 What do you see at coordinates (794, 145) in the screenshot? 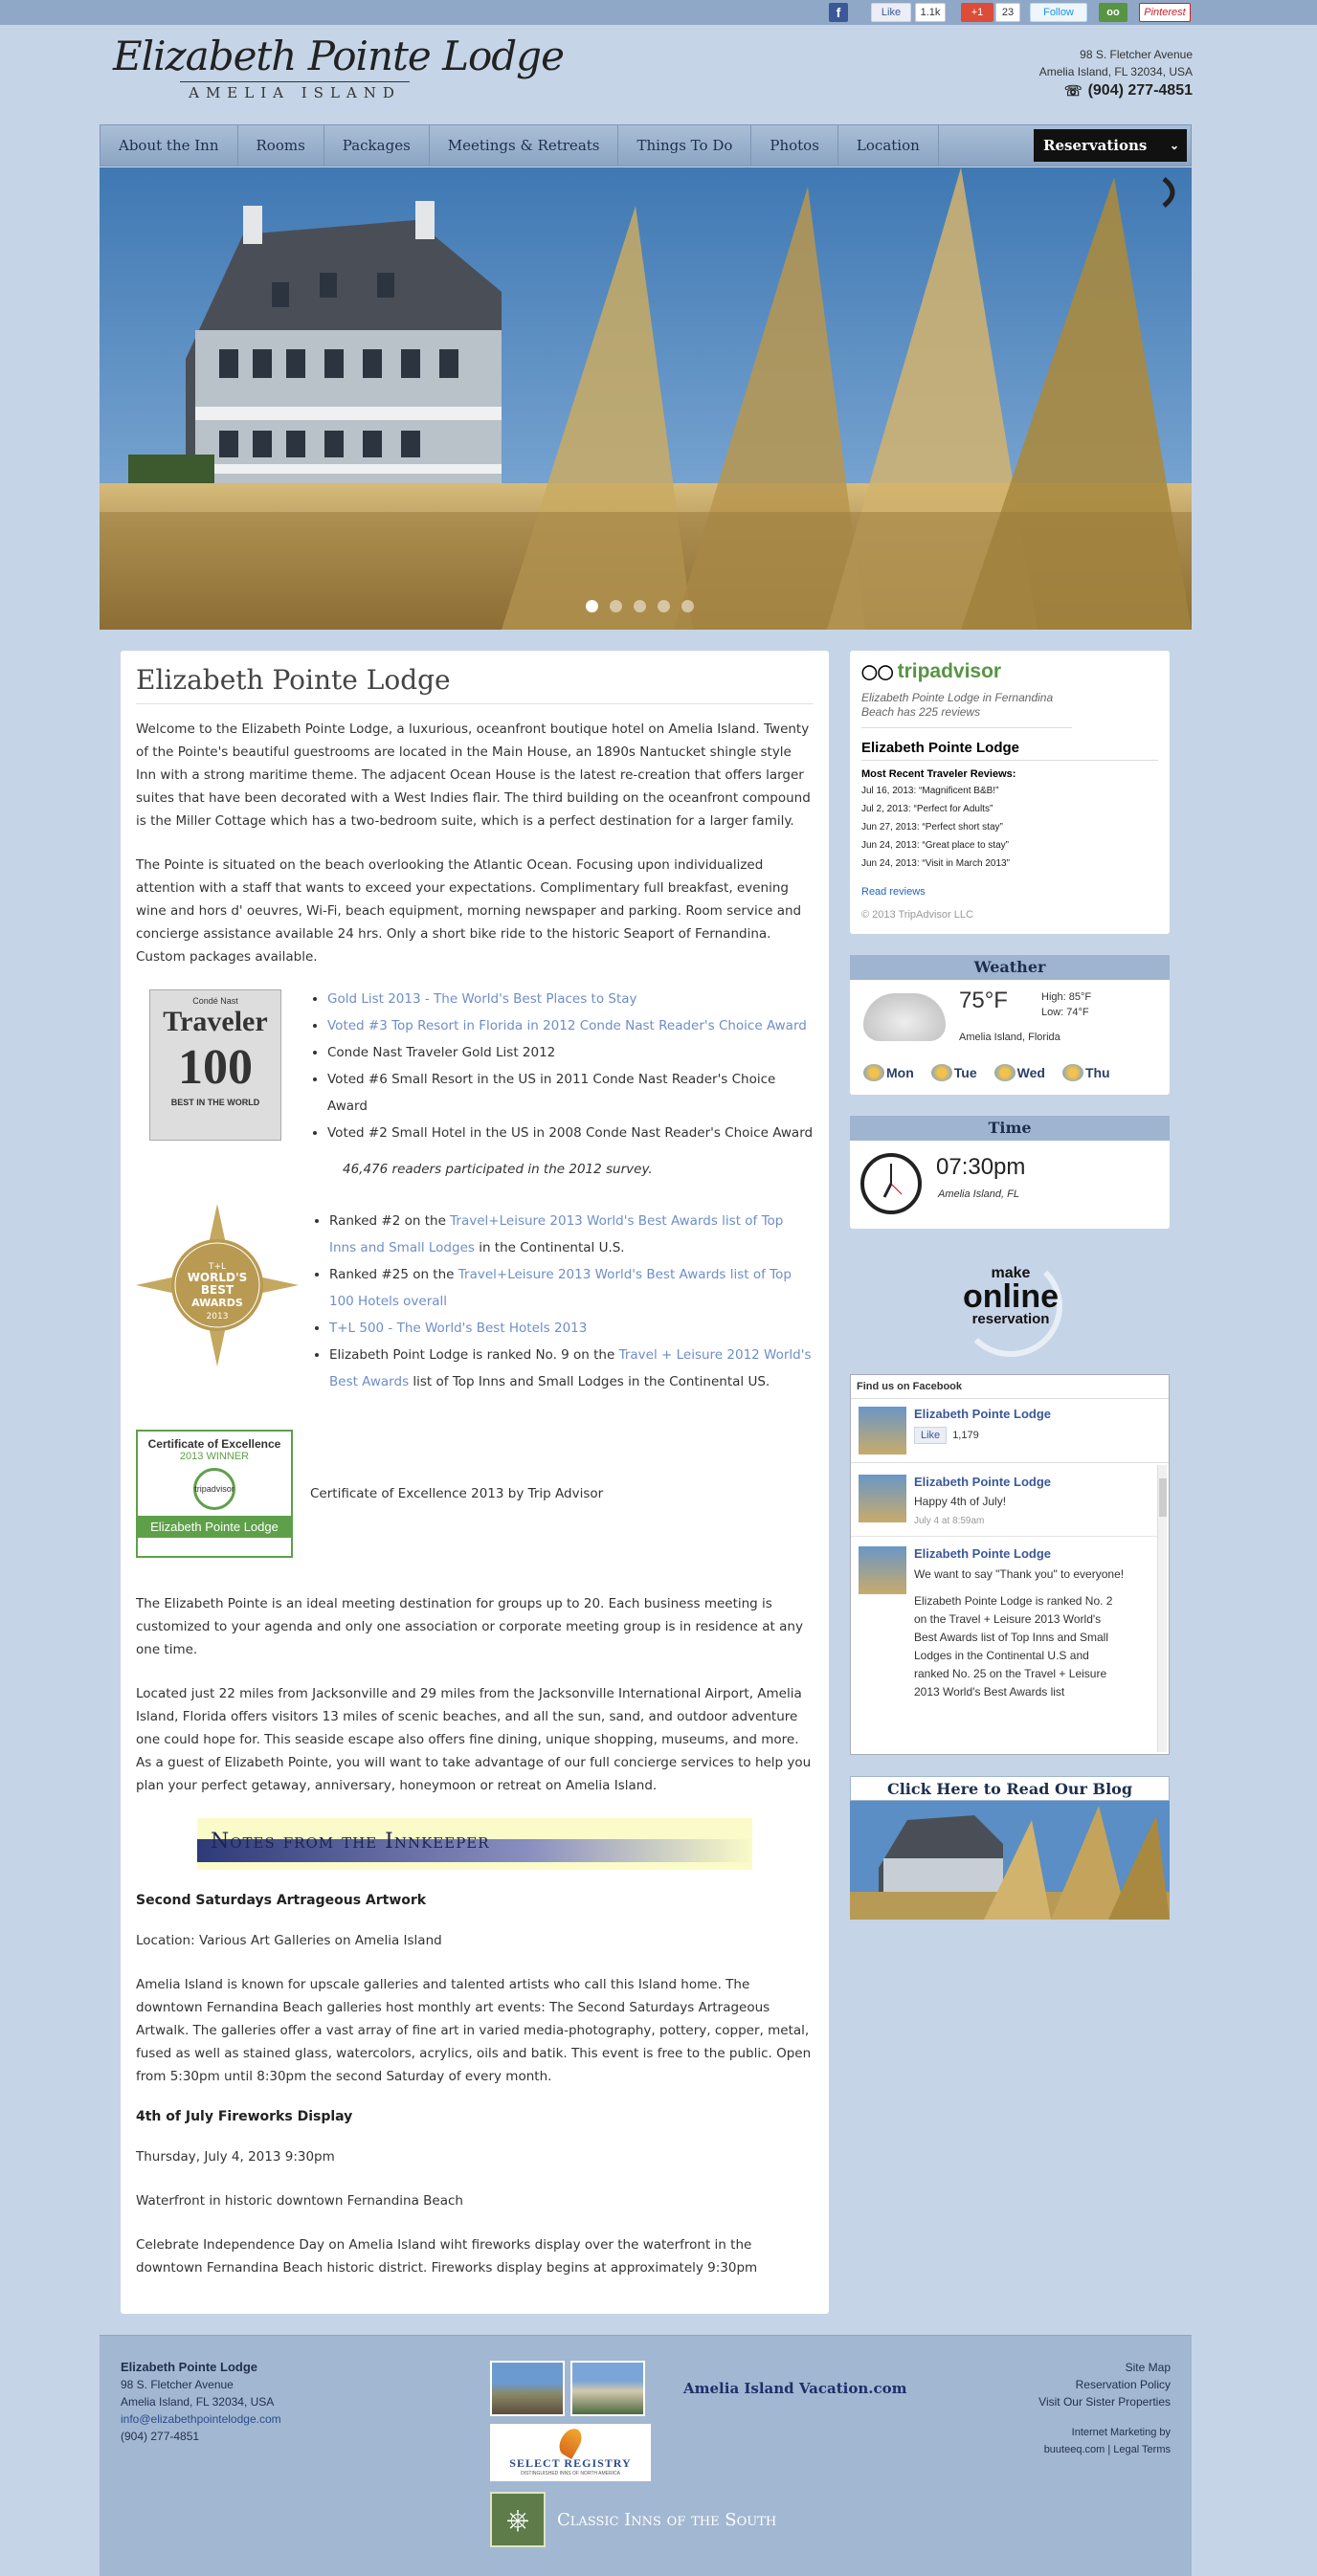
I see `nav-photos: Photos` at bounding box center [794, 145].